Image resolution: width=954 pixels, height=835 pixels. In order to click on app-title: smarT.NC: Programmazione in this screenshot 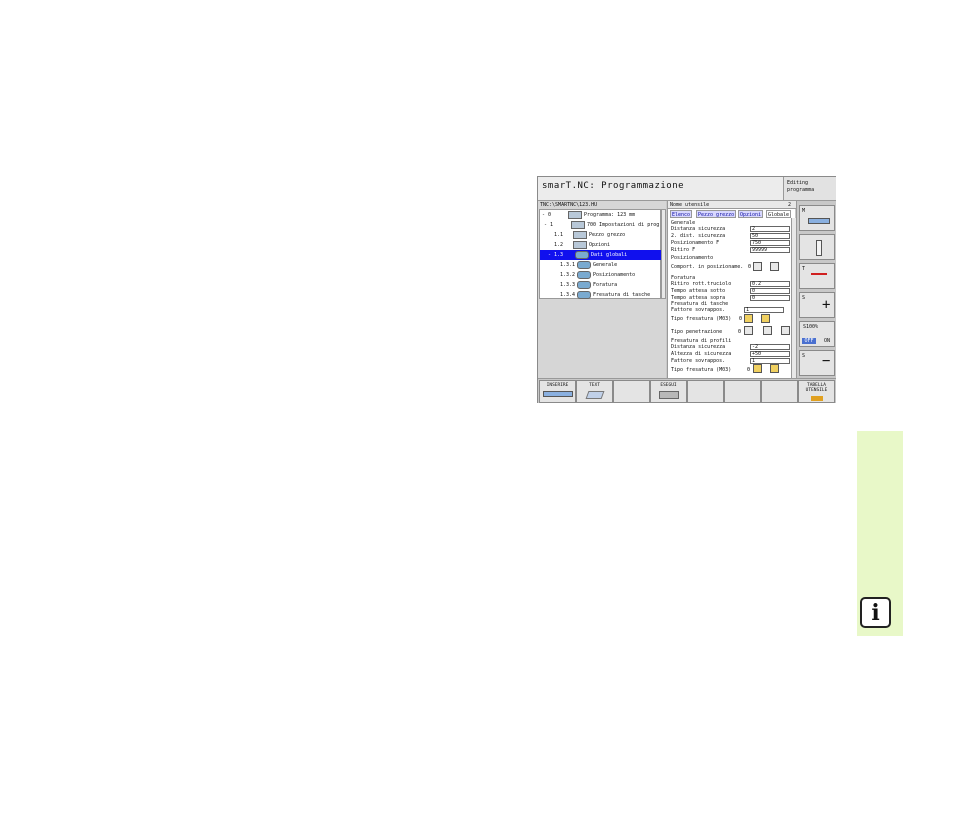, I will do `click(613, 186)`.